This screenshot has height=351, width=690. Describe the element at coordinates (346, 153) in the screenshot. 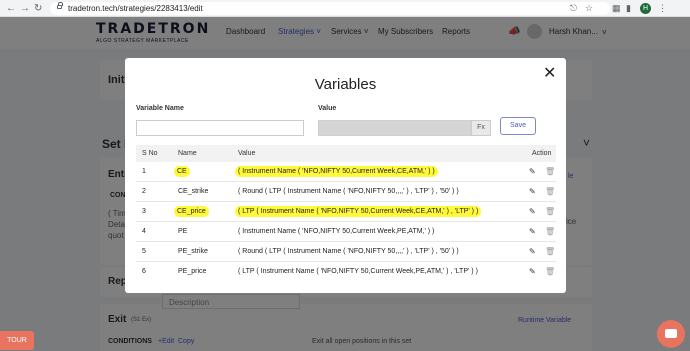

I see `table-header: S No Name Value Action` at that location.